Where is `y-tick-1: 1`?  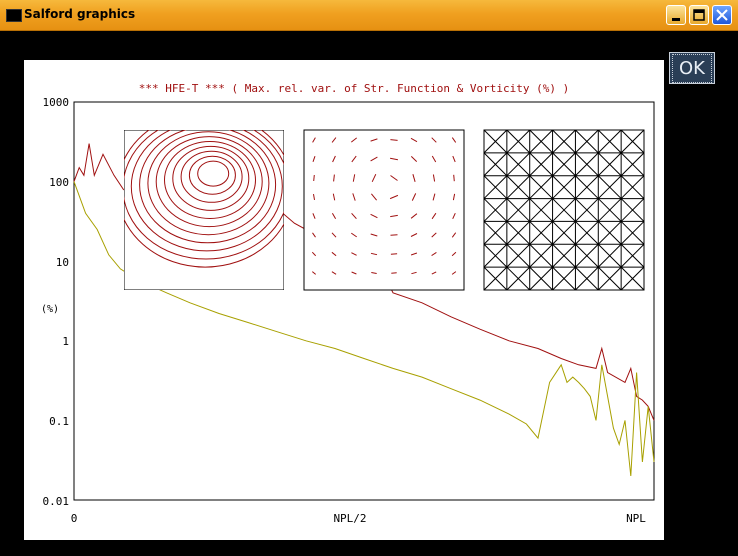 y-tick-1: 1 is located at coordinates (65, 341).